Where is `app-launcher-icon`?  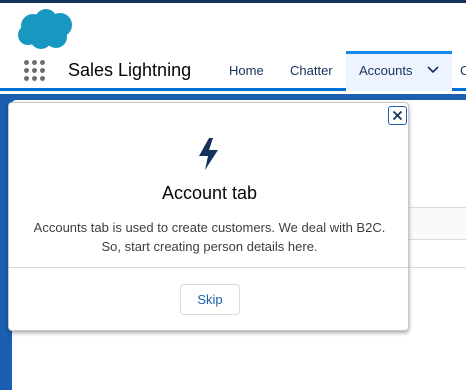
app-launcher-icon is located at coordinates (35, 71).